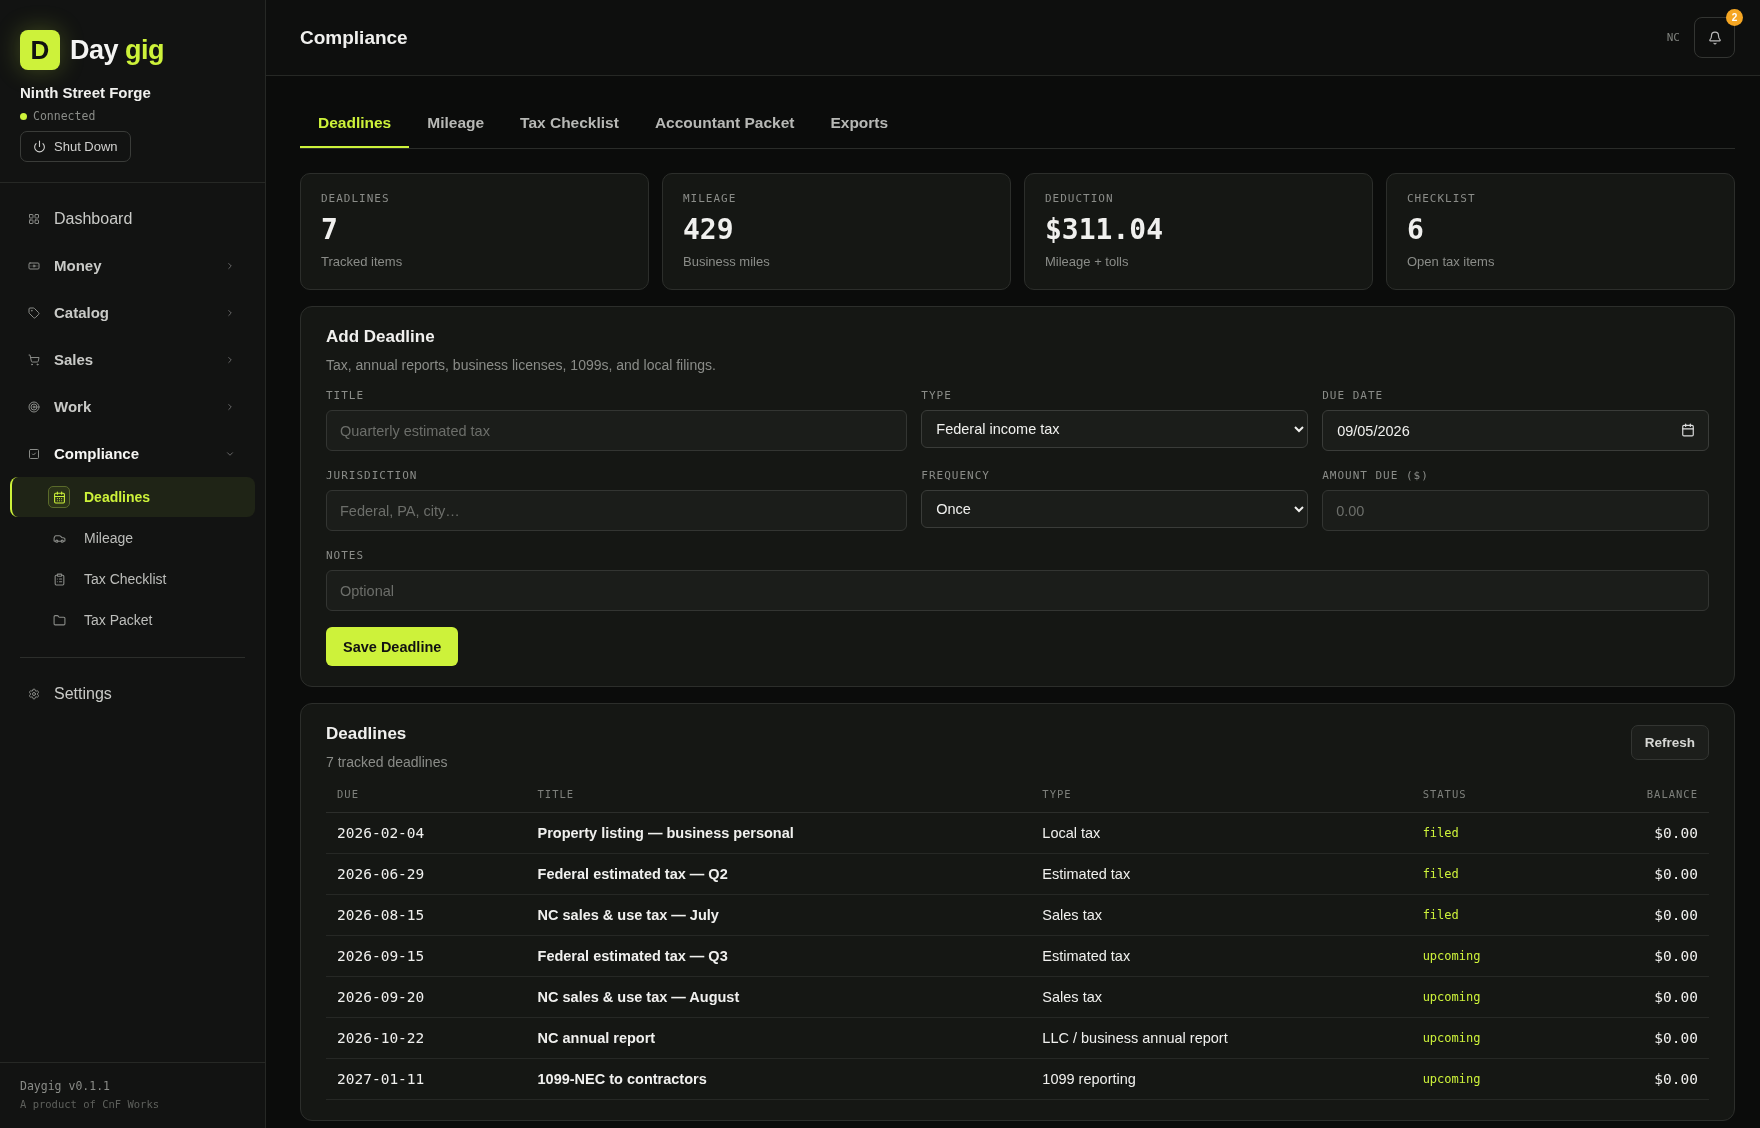 The width and height of the screenshot is (1760, 1128). I want to click on stat-value: 7, so click(330, 229).